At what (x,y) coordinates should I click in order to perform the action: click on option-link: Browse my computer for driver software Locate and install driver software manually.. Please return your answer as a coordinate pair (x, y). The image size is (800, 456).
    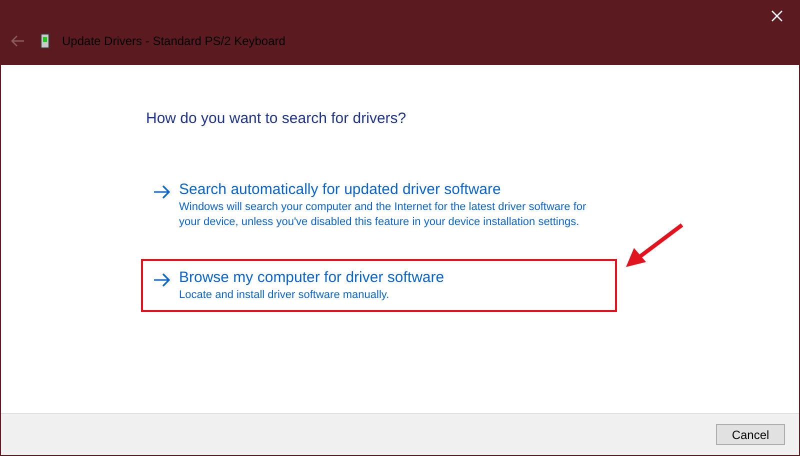
    Looking at the image, I should click on (379, 285).